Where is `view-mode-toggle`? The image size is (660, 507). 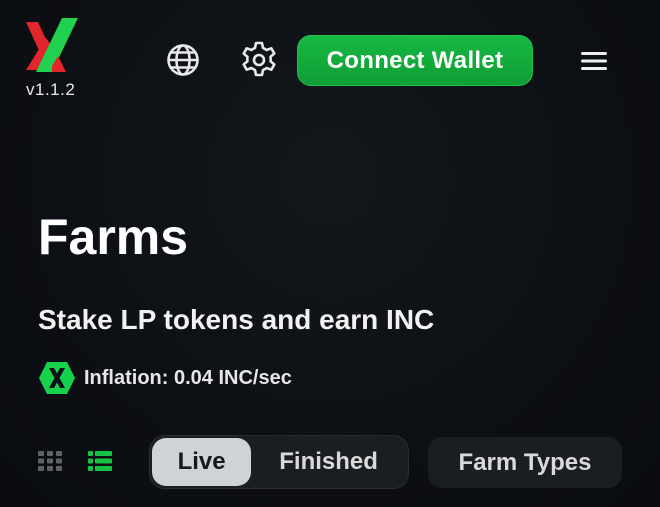 view-mode-toggle is located at coordinates (75, 461).